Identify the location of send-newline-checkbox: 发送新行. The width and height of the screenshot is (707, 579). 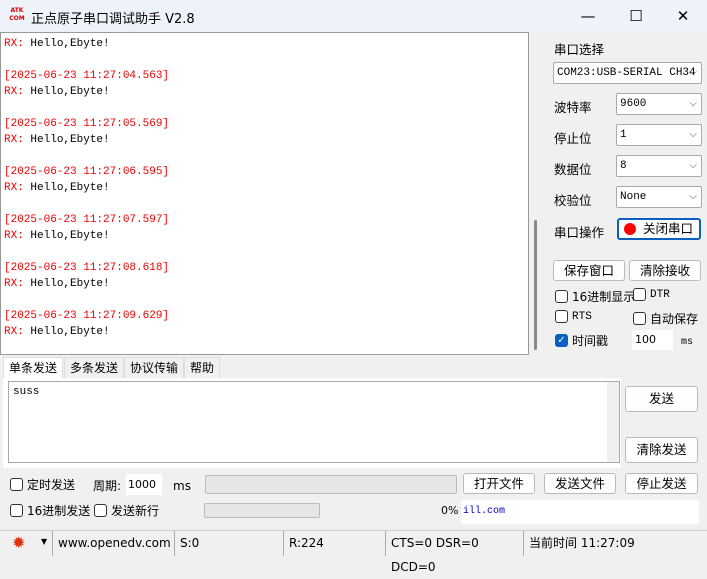
(126, 510).